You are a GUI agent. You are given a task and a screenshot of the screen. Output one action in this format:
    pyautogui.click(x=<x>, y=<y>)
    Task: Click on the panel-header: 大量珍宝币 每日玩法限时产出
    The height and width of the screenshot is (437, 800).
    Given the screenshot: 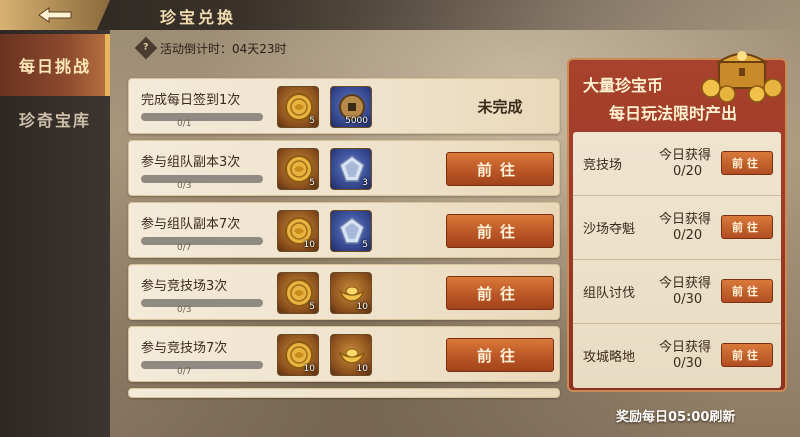 What is the action you would take?
    pyautogui.click(x=677, y=90)
    